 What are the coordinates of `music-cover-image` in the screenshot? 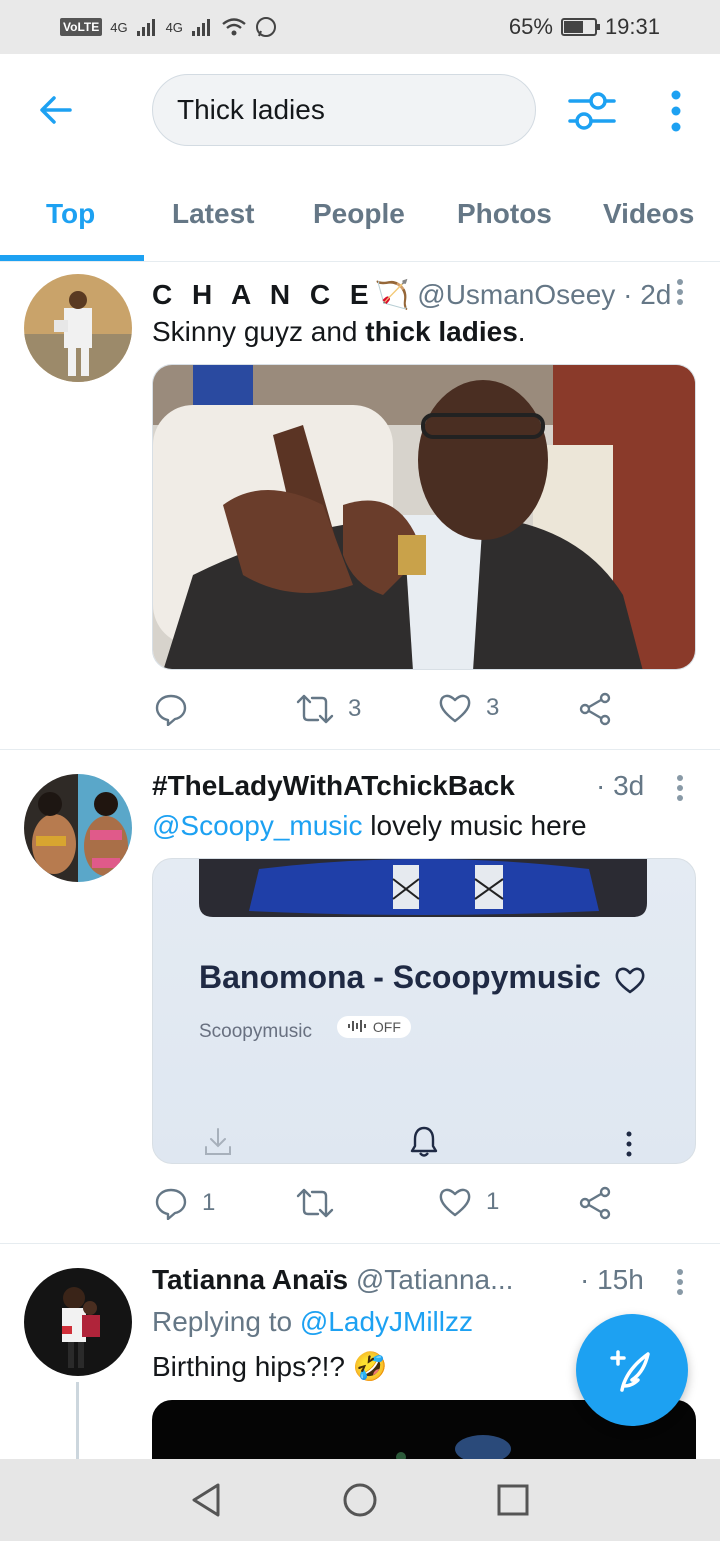 It's located at (423, 888).